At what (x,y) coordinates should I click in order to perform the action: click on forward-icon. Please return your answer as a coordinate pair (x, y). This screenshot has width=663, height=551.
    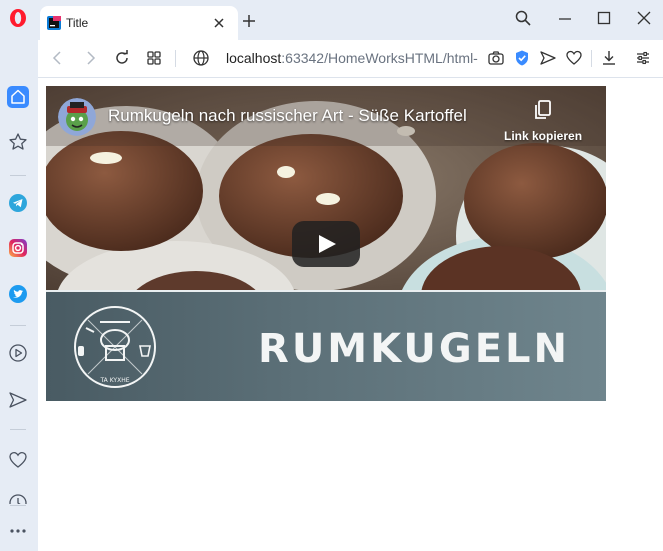
    Looking at the image, I should click on (90, 58).